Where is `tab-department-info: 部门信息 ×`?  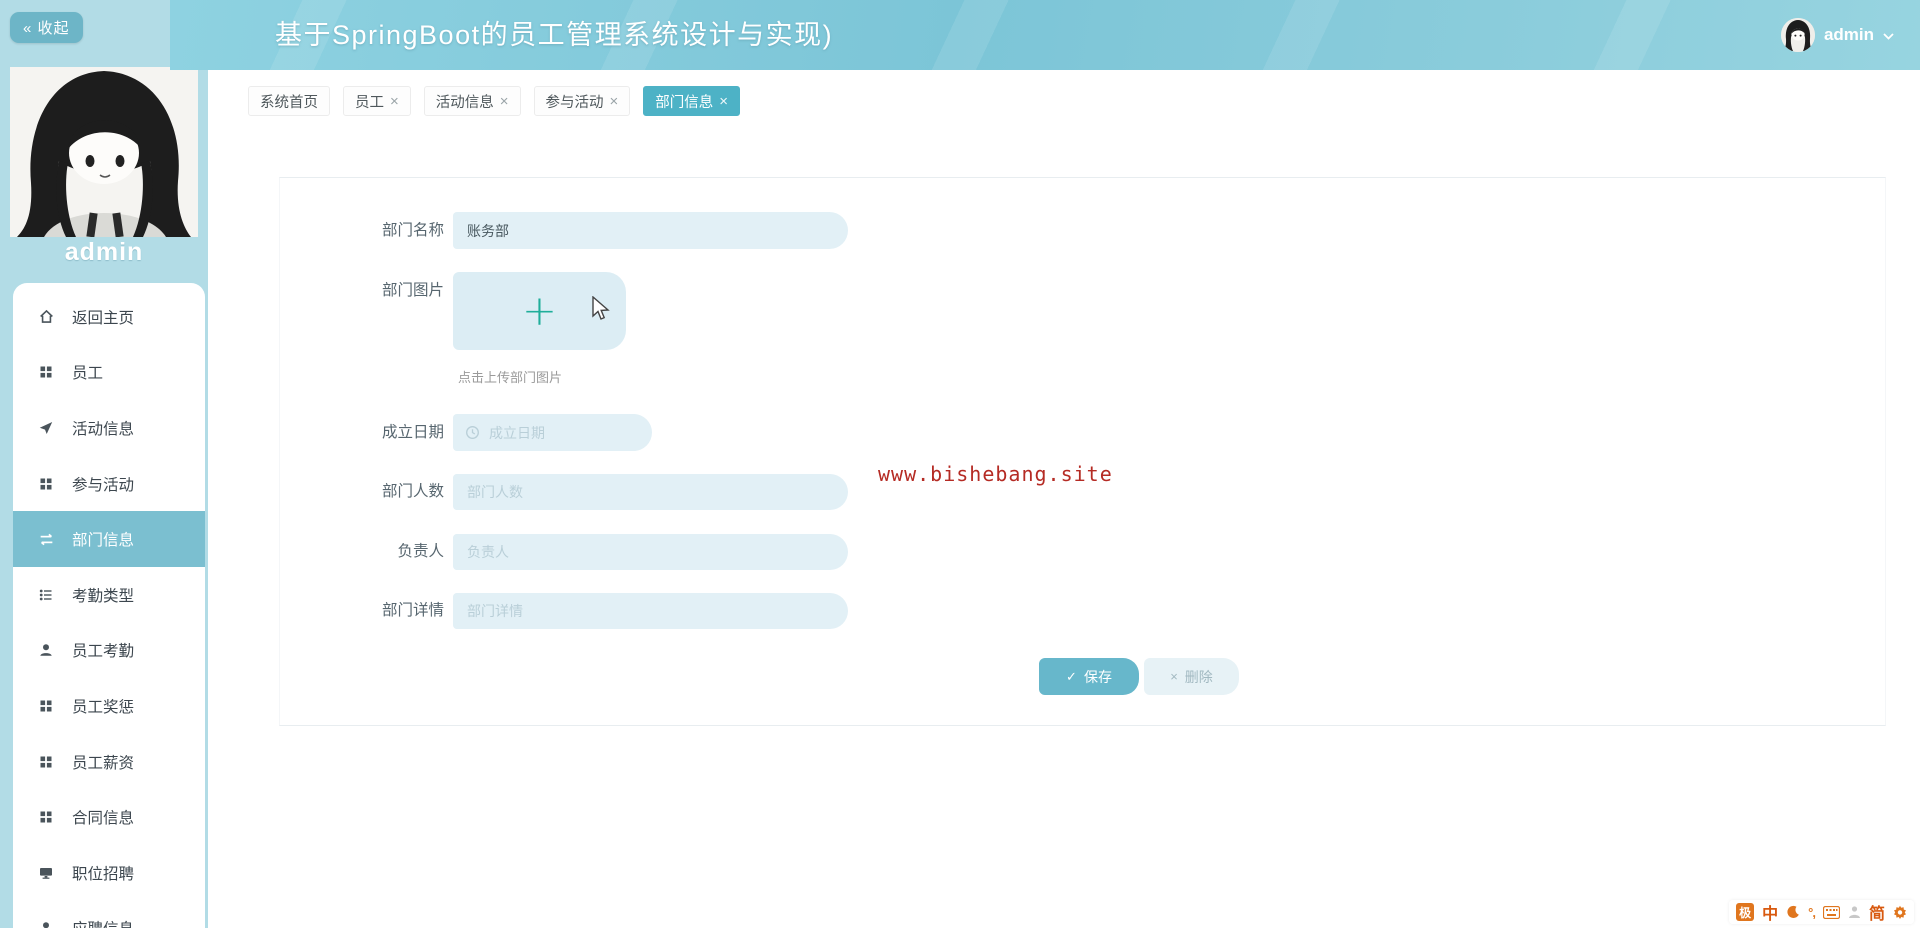
tab-department-info: 部门信息 × is located at coordinates (692, 101).